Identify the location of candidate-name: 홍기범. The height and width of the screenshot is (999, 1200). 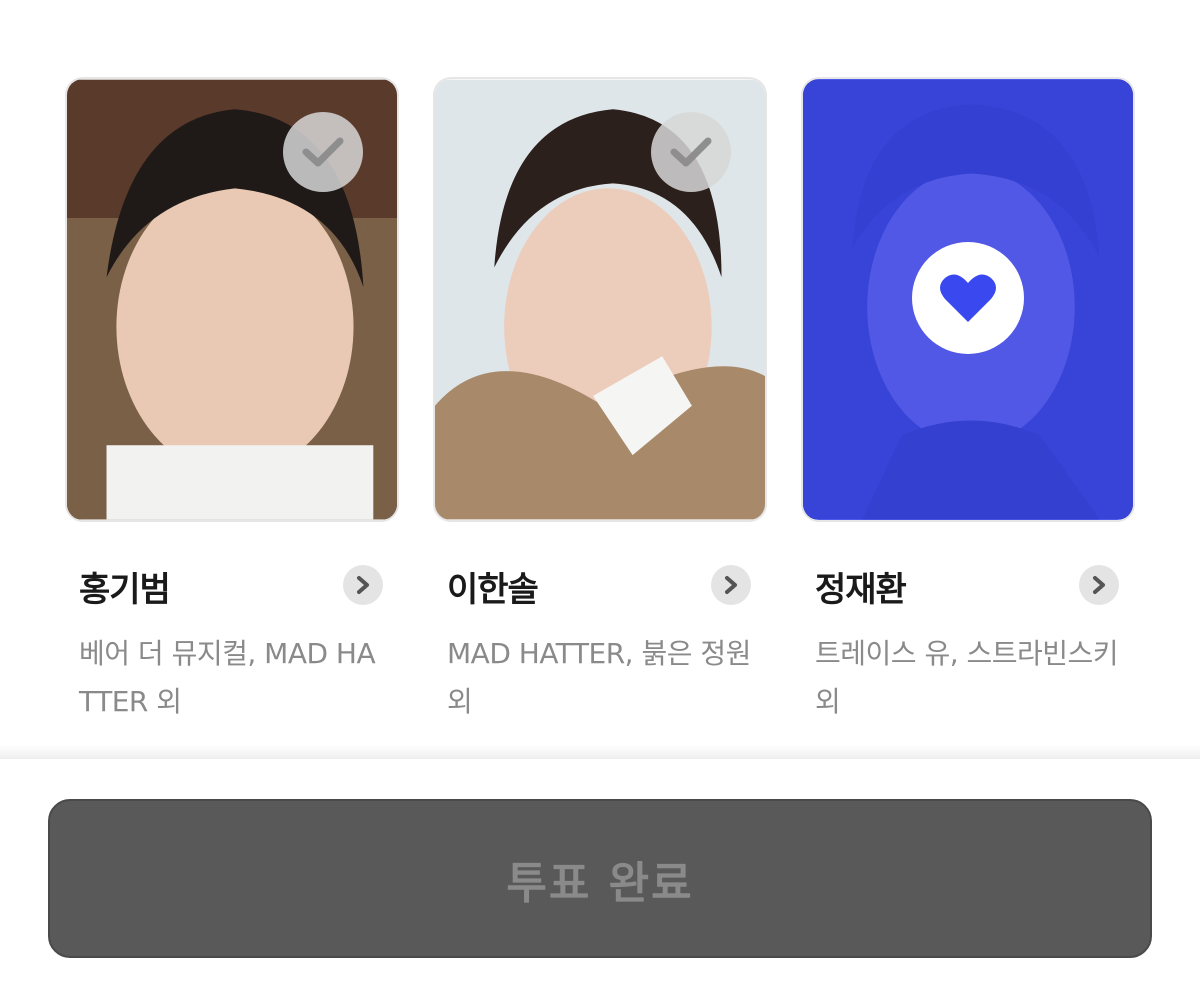
(125, 590).